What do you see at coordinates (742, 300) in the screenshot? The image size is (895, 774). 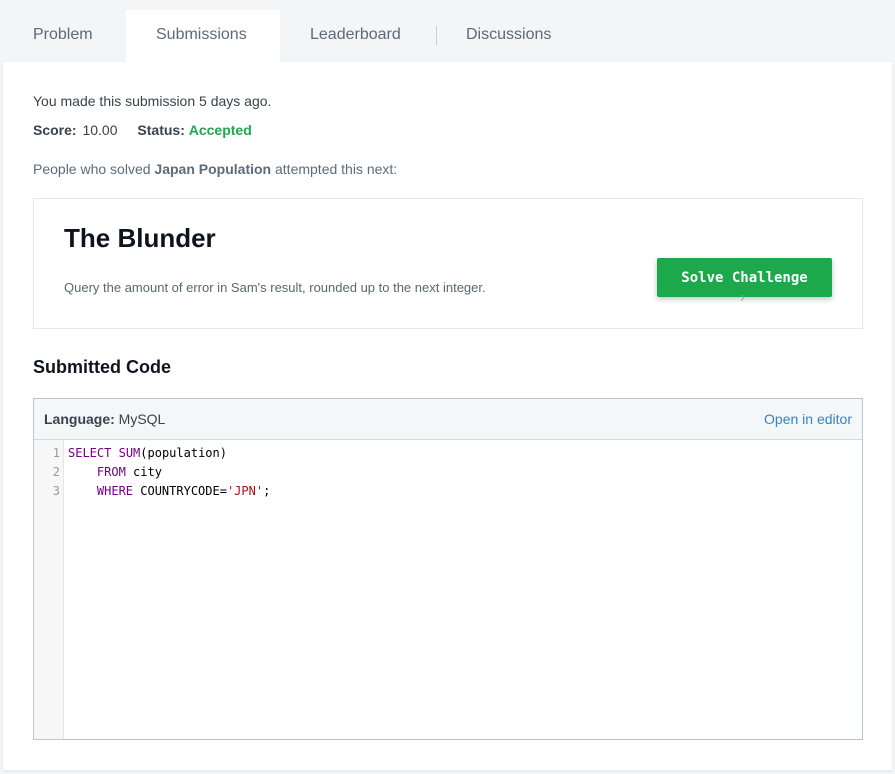 I see `mouse-cursor-icon: ˀ` at bounding box center [742, 300].